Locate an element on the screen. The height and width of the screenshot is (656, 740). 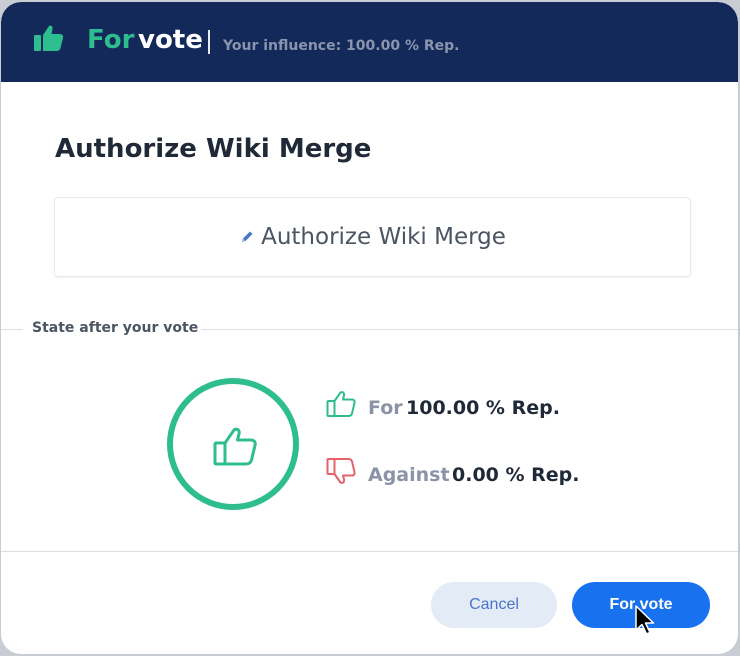
cancel-button: Cancel is located at coordinates (494, 605).